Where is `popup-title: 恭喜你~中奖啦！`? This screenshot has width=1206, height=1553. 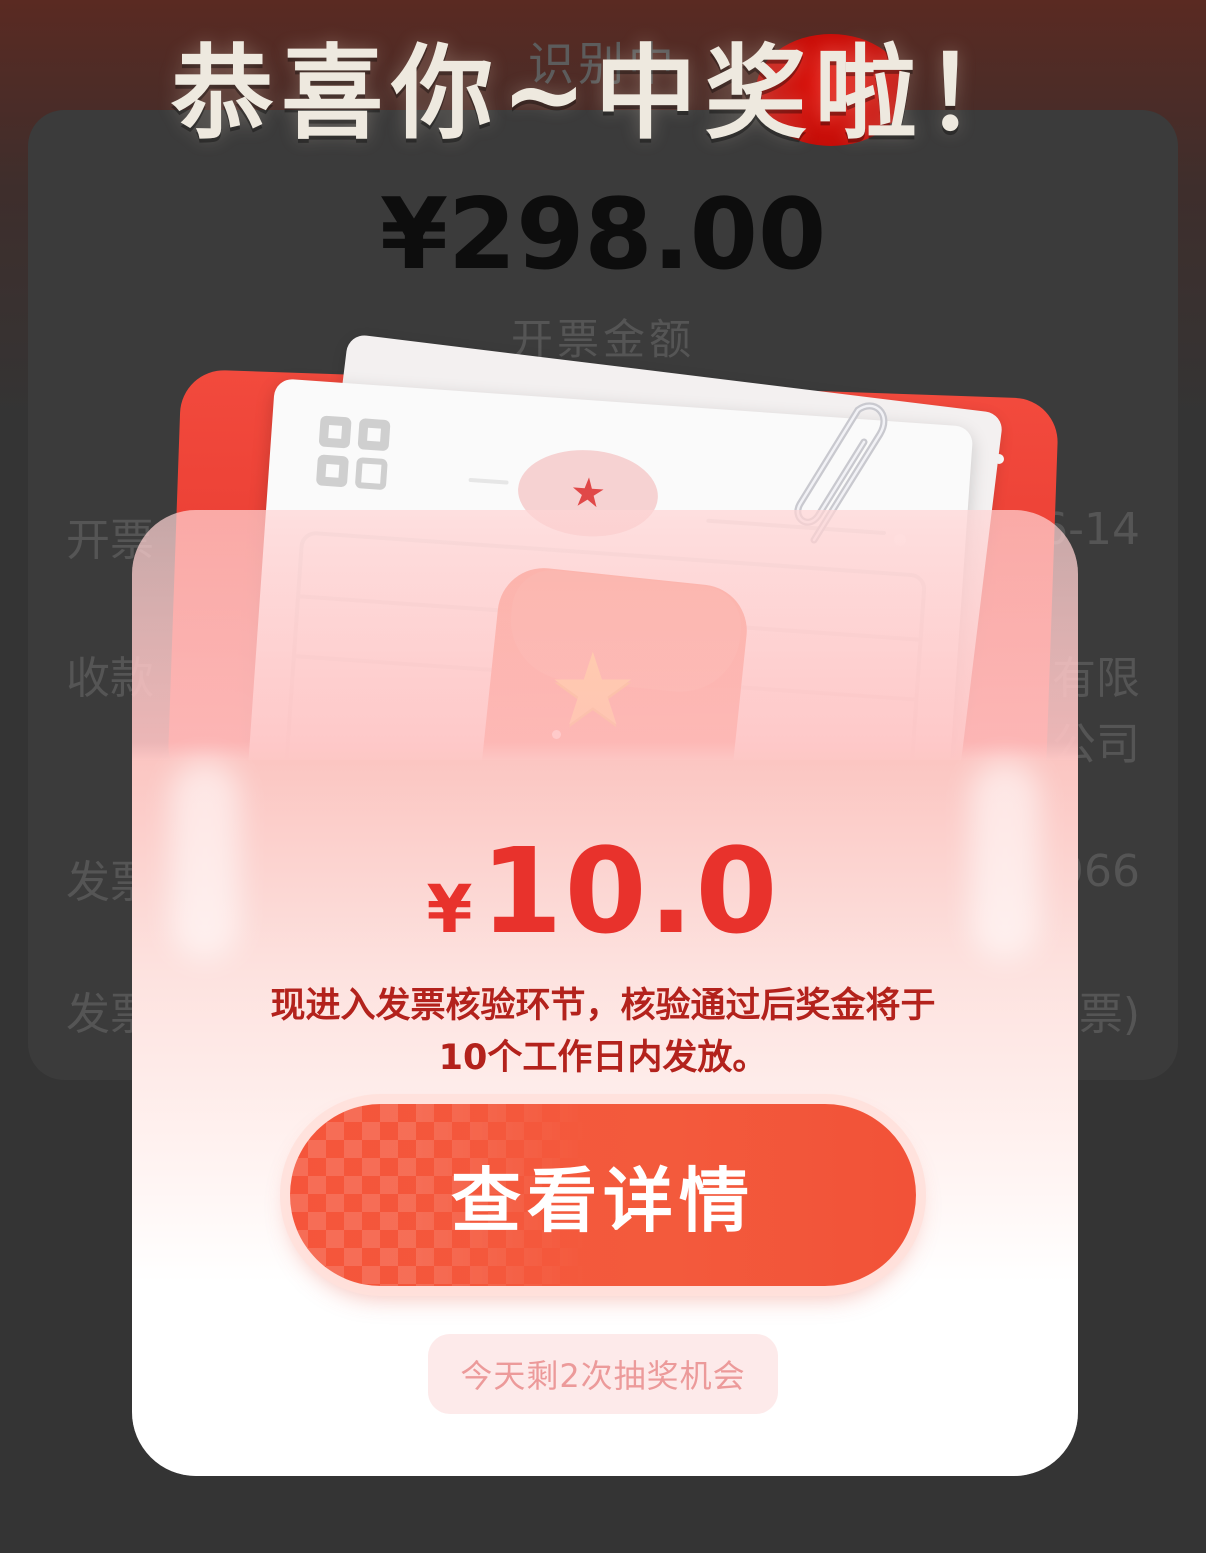
popup-title: 恭喜你~中奖啦！ is located at coordinates (603, 94).